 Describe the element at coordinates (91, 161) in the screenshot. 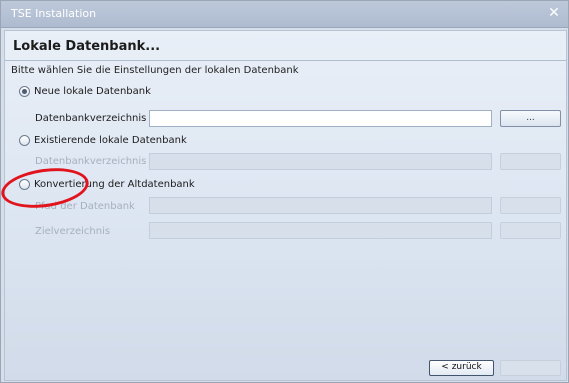

I see `existing-db-dir-label: Datenbankverzeichnis` at that location.